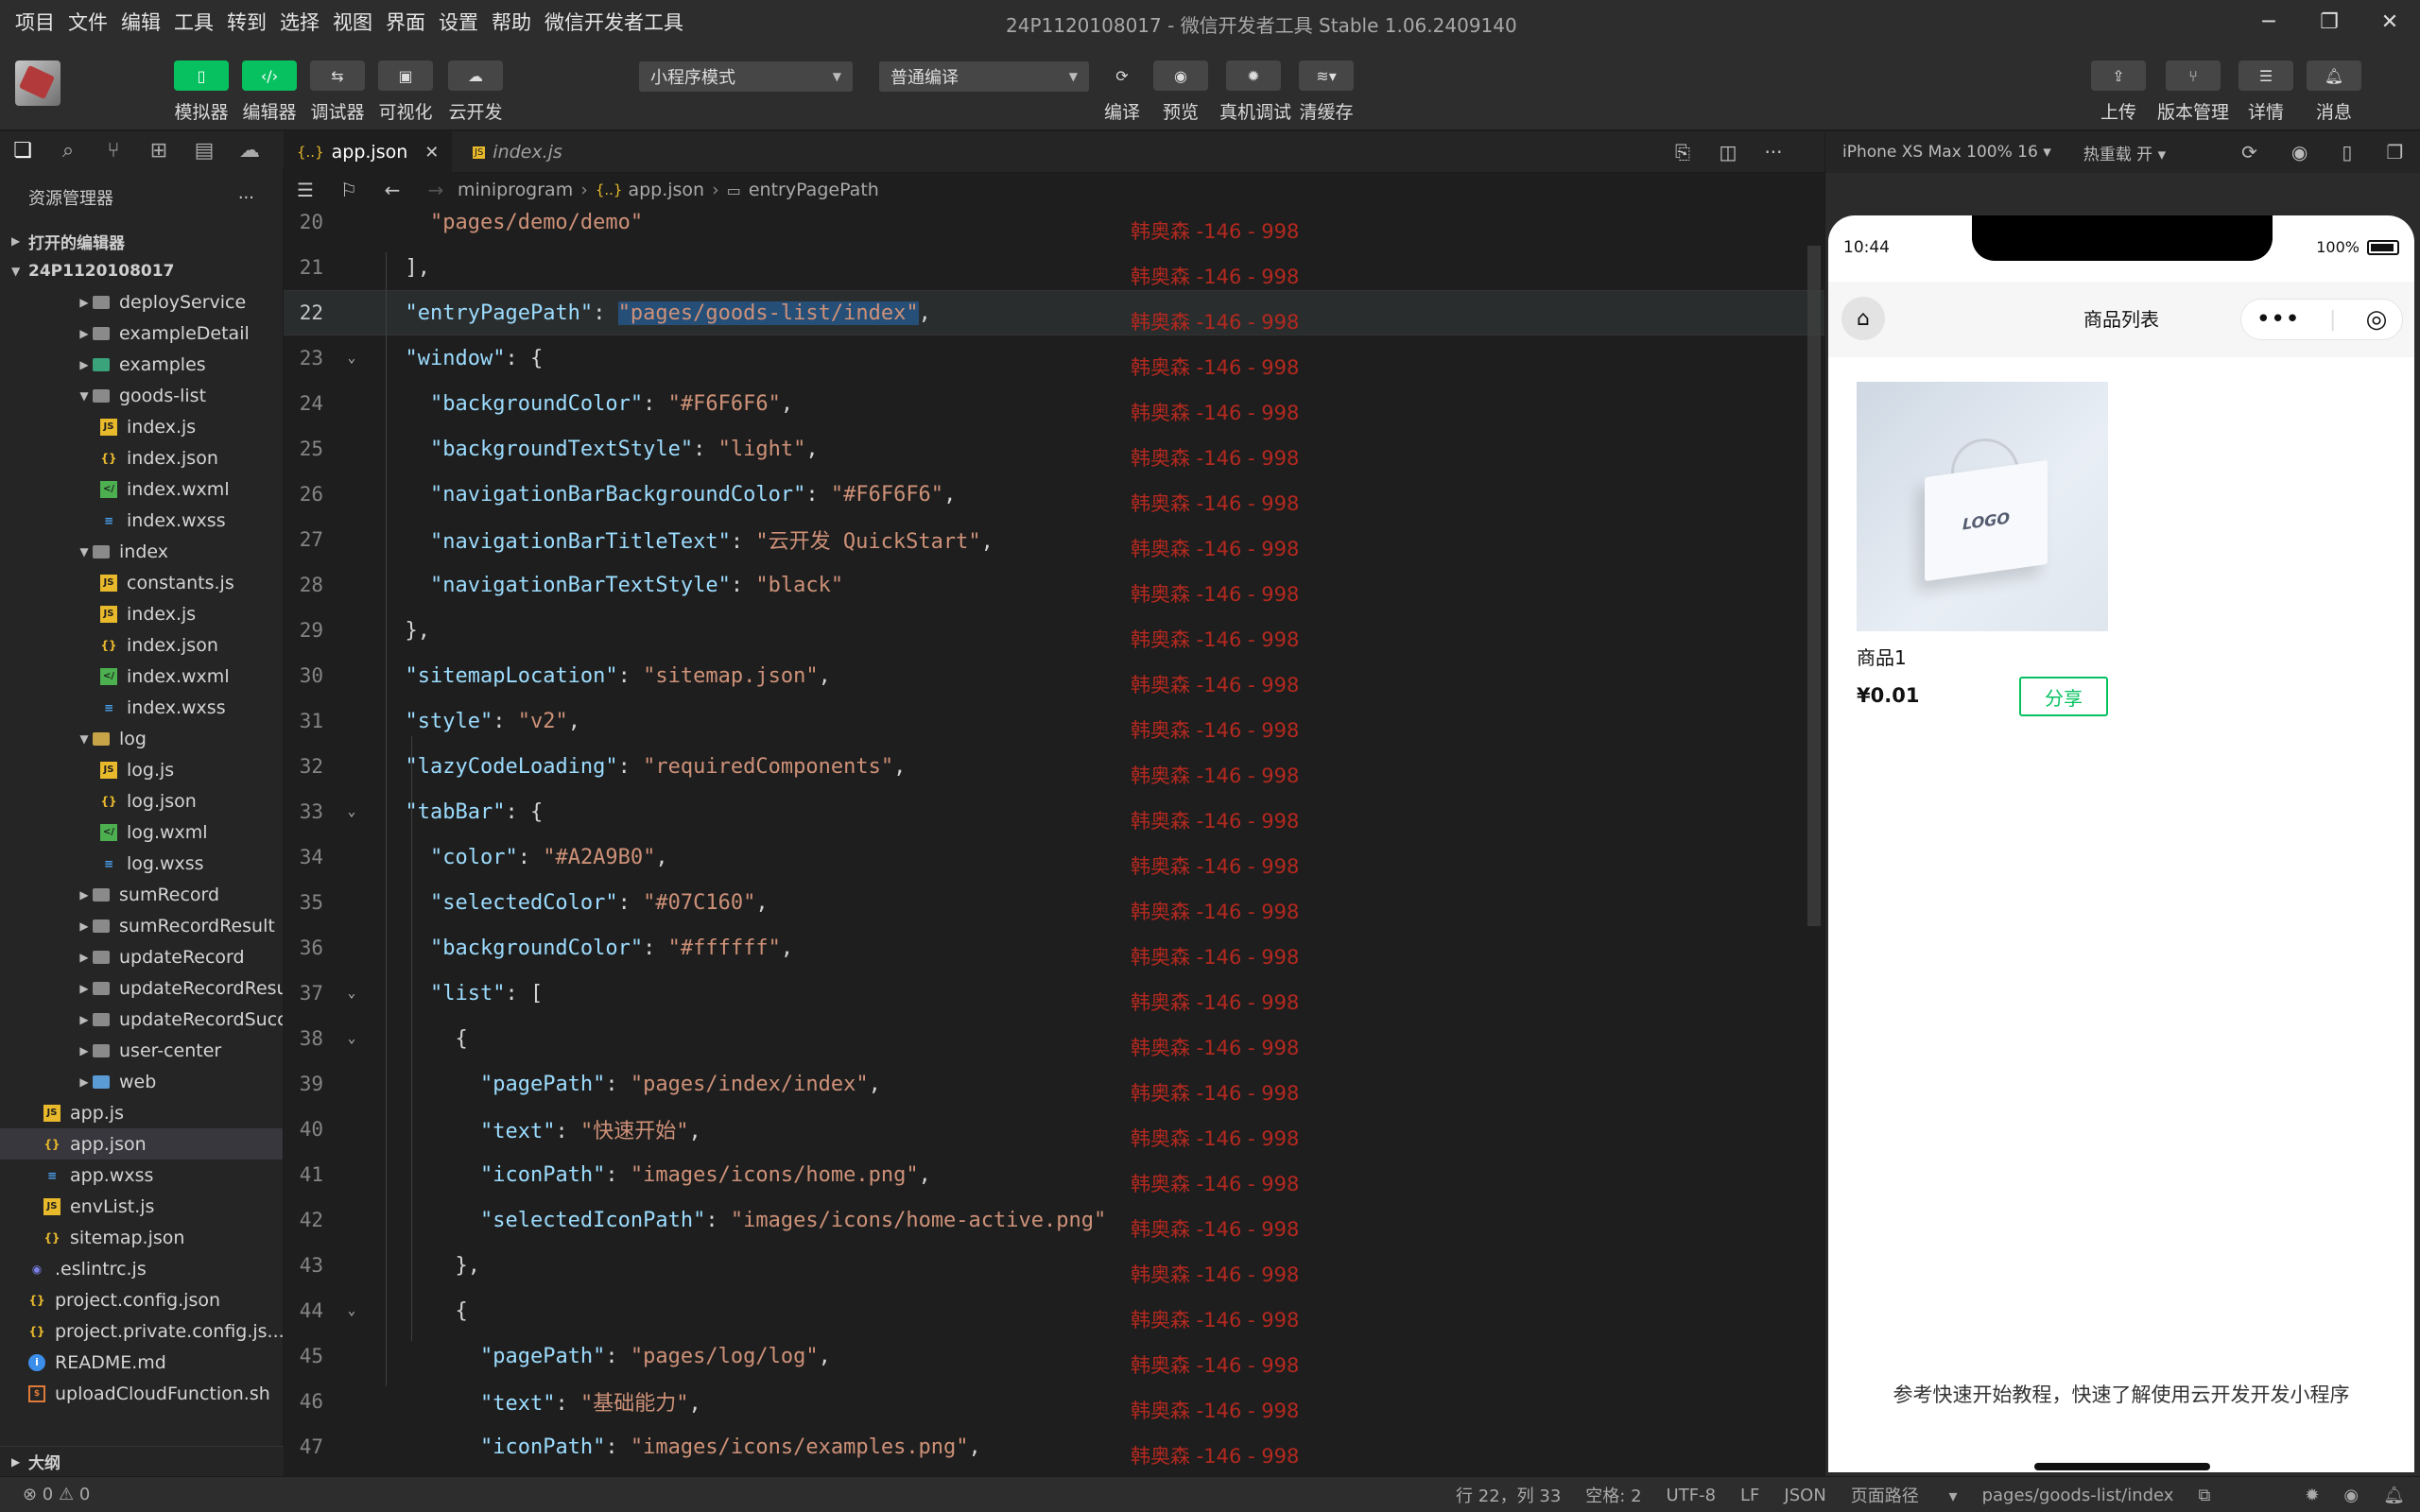  Describe the element at coordinates (247, 22) in the screenshot. I see `menu-item: 转到` at that location.